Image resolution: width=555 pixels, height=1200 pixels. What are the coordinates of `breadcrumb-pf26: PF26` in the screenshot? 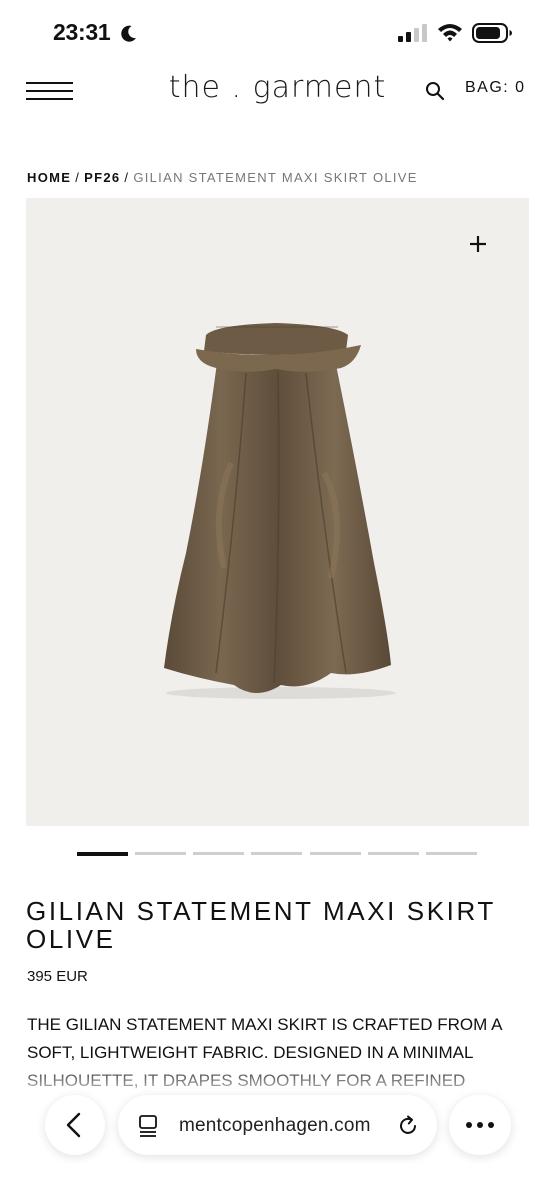 It's located at (102, 177).